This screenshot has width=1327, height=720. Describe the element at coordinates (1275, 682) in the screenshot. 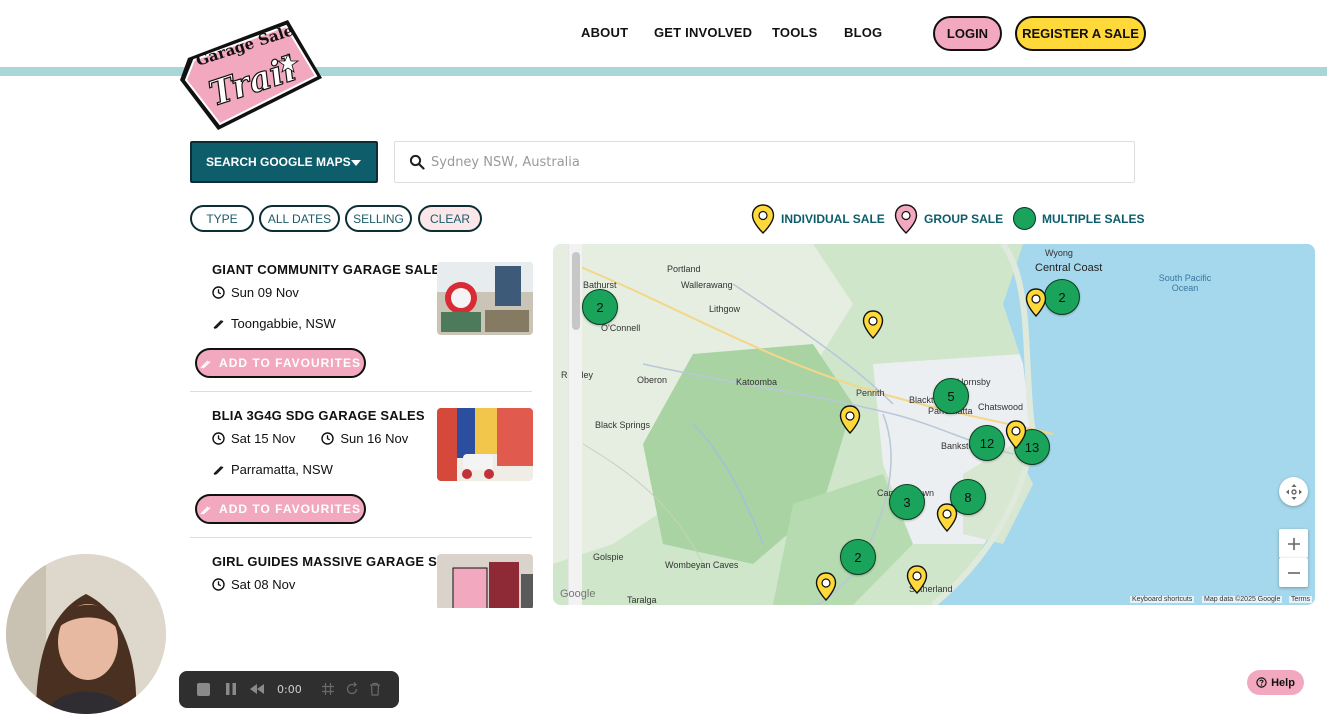

I see `help-button: Help` at that location.